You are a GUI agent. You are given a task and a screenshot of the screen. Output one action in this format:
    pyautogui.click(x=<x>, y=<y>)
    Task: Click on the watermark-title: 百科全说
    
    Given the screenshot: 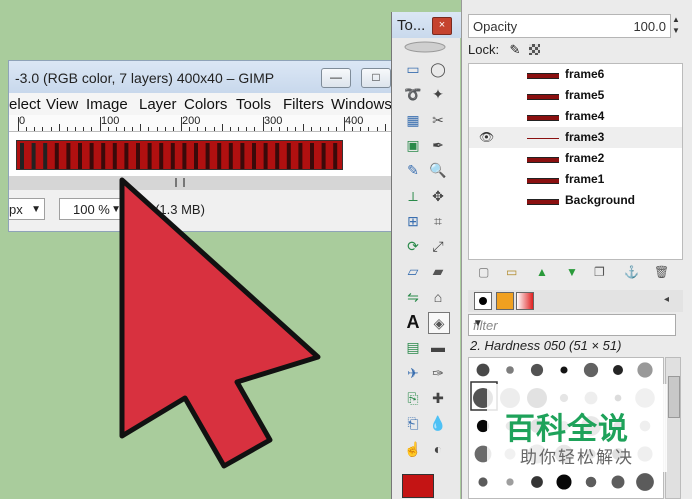 What is the action you would take?
    pyautogui.click(x=567, y=429)
    